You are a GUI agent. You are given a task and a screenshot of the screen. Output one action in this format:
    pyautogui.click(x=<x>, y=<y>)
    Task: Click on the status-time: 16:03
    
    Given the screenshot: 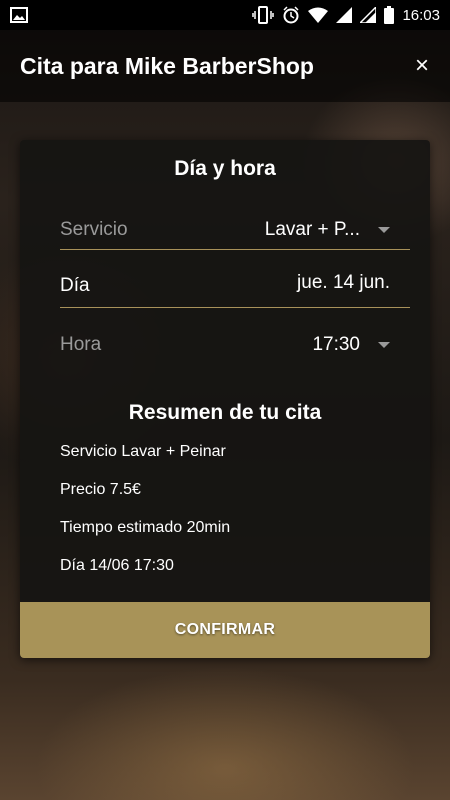 What is the action you would take?
    pyautogui.click(x=421, y=15)
    